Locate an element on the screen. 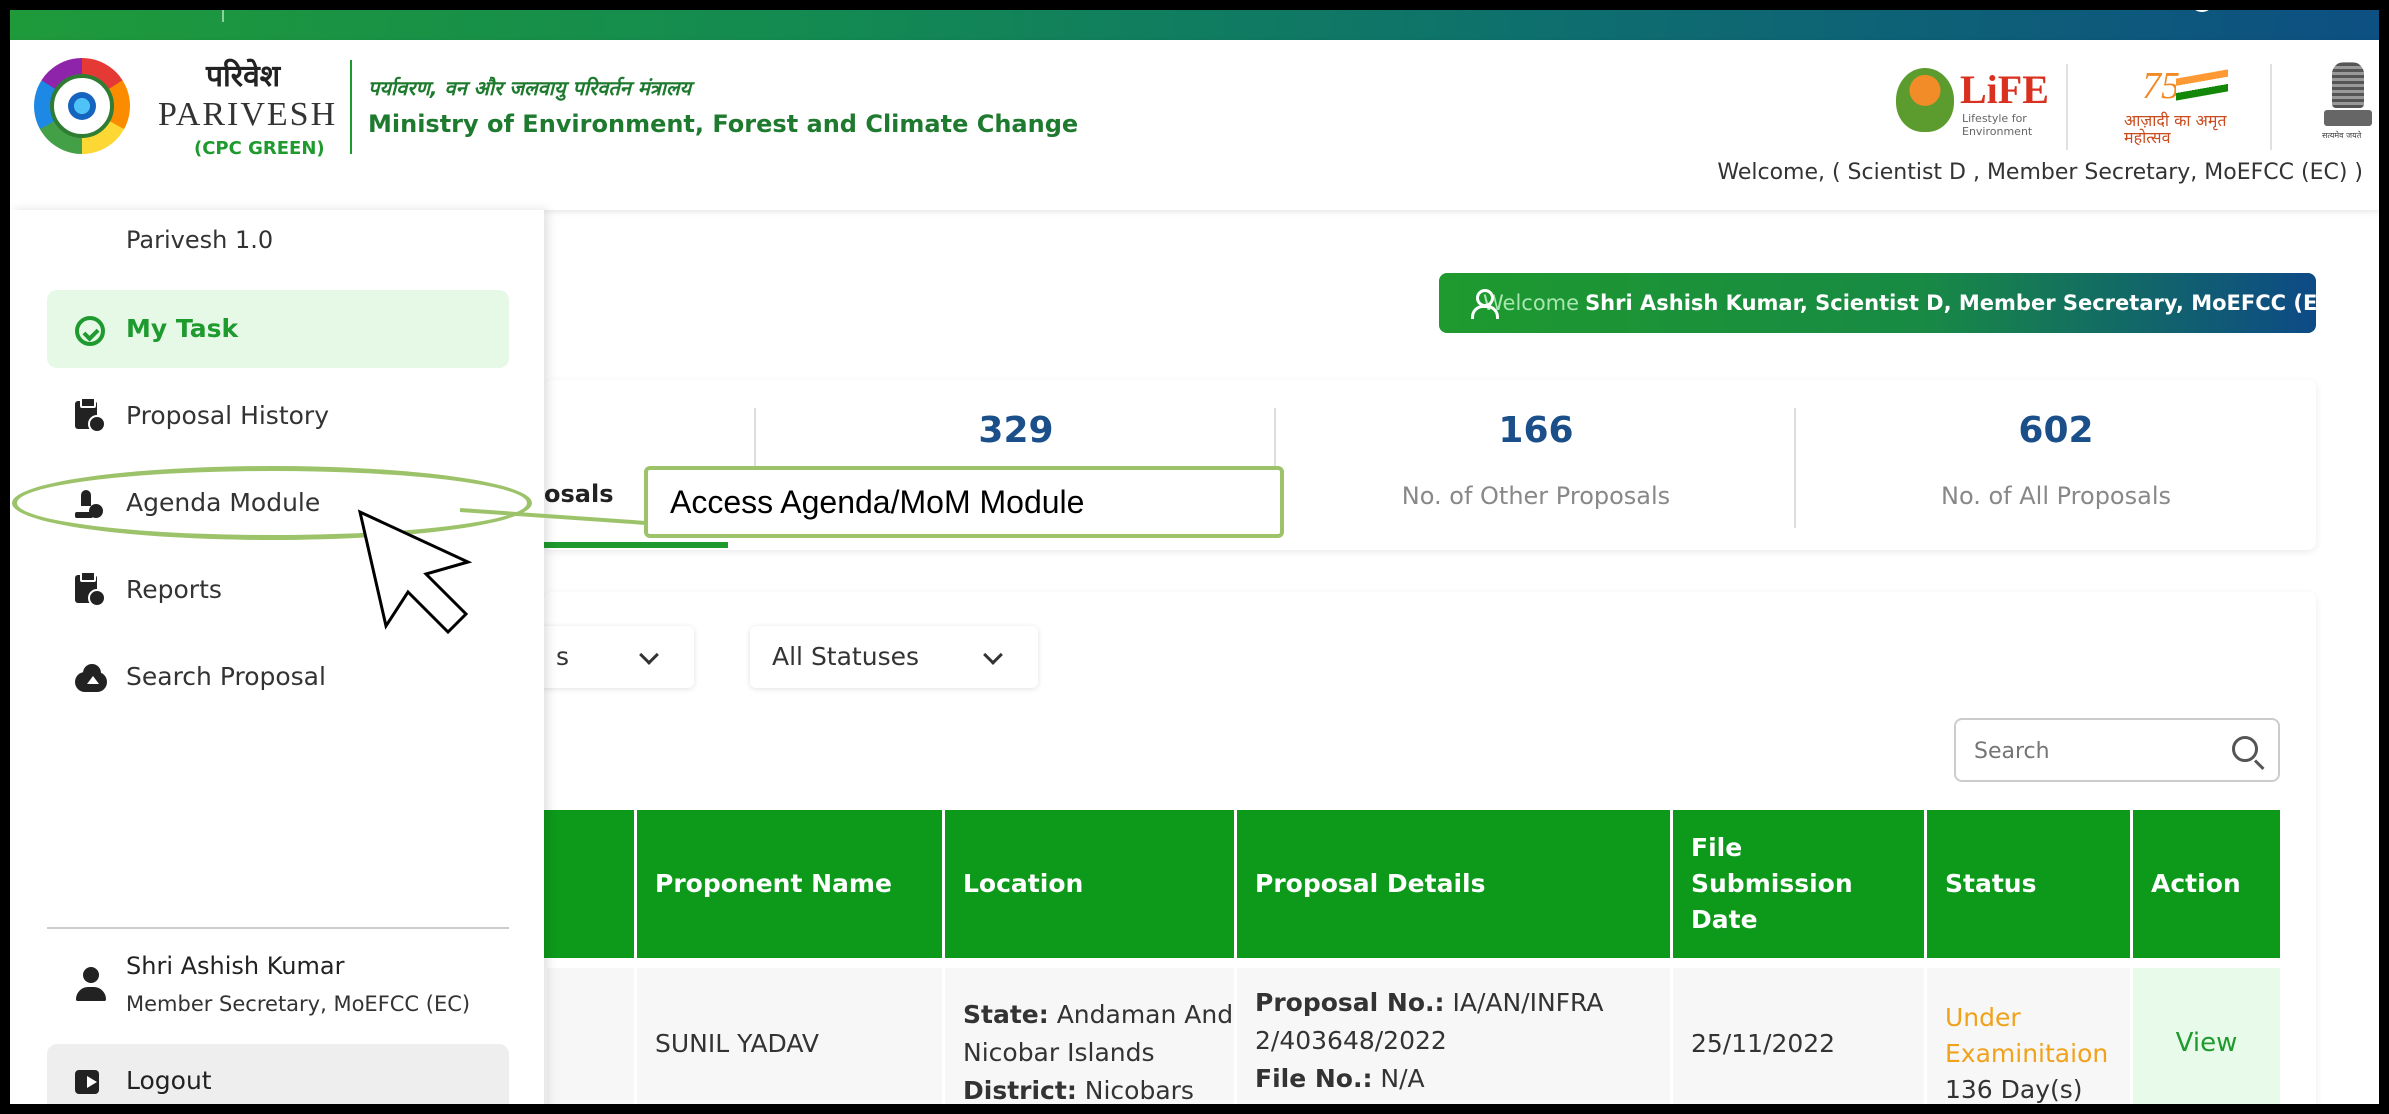 Image resolution: width=2389 pixels, height=1114 pixels. column-header-proposal-details: Proposal Details is located at coordinates (1452, 884).